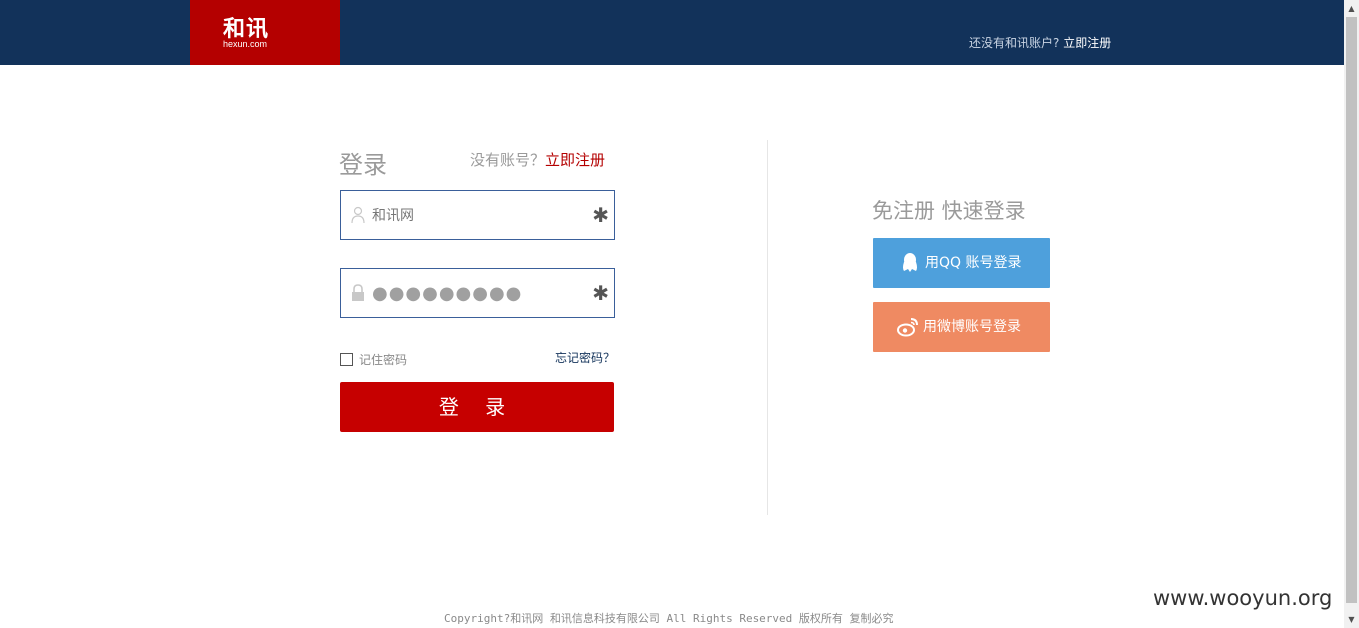  What do you see at coordinates (575, 160) in the screenshot?
I see `register-link: 立即注册` at bounding box center [575, 160].